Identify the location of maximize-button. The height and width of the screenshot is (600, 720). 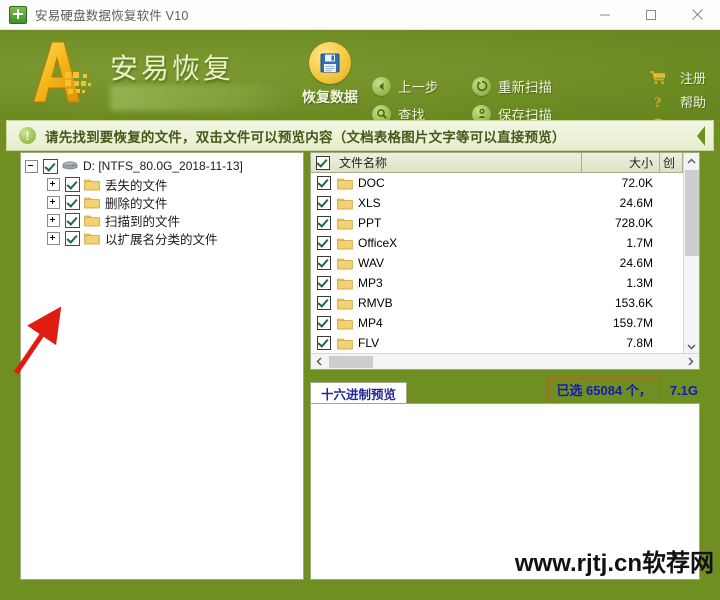
(651, 14).